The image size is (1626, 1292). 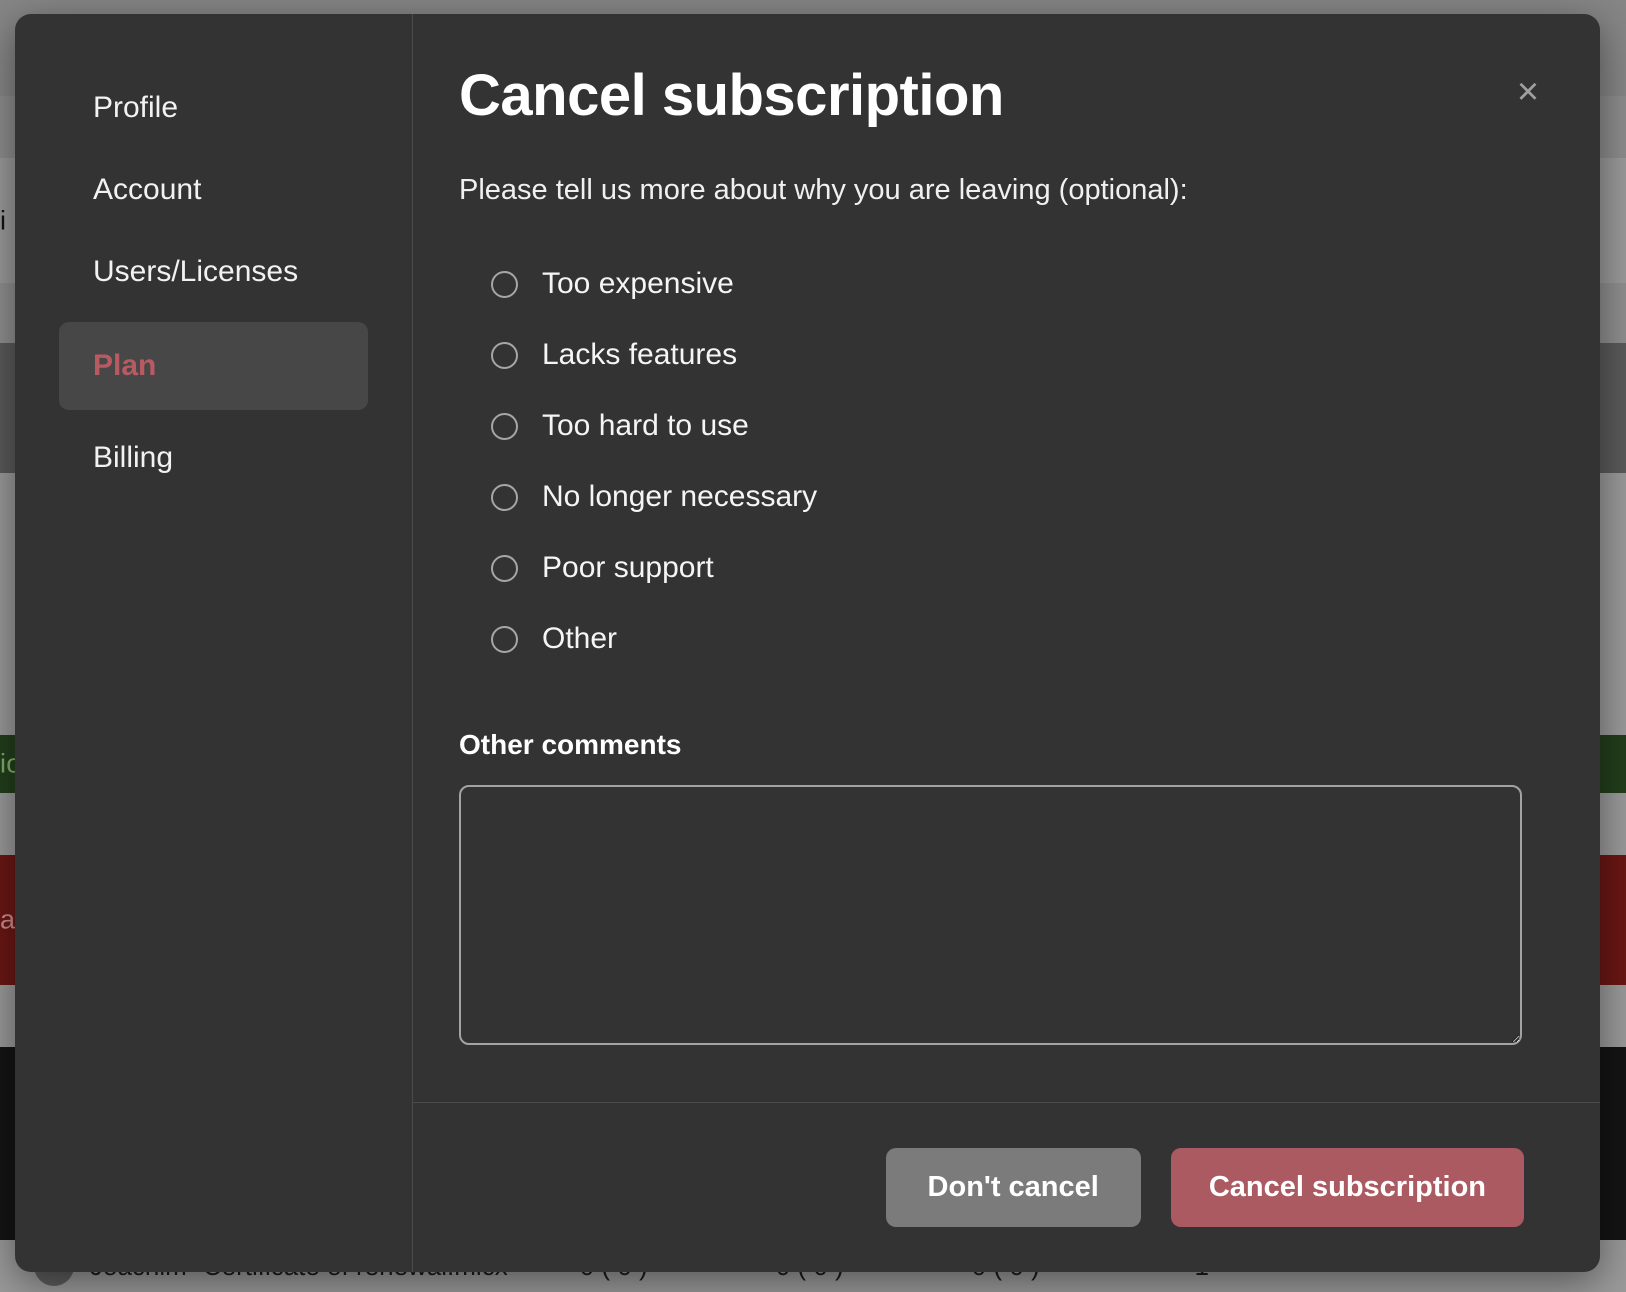 I want to click on reason-option-lacks-features: Lacks features, so click(x=1005, y=355).